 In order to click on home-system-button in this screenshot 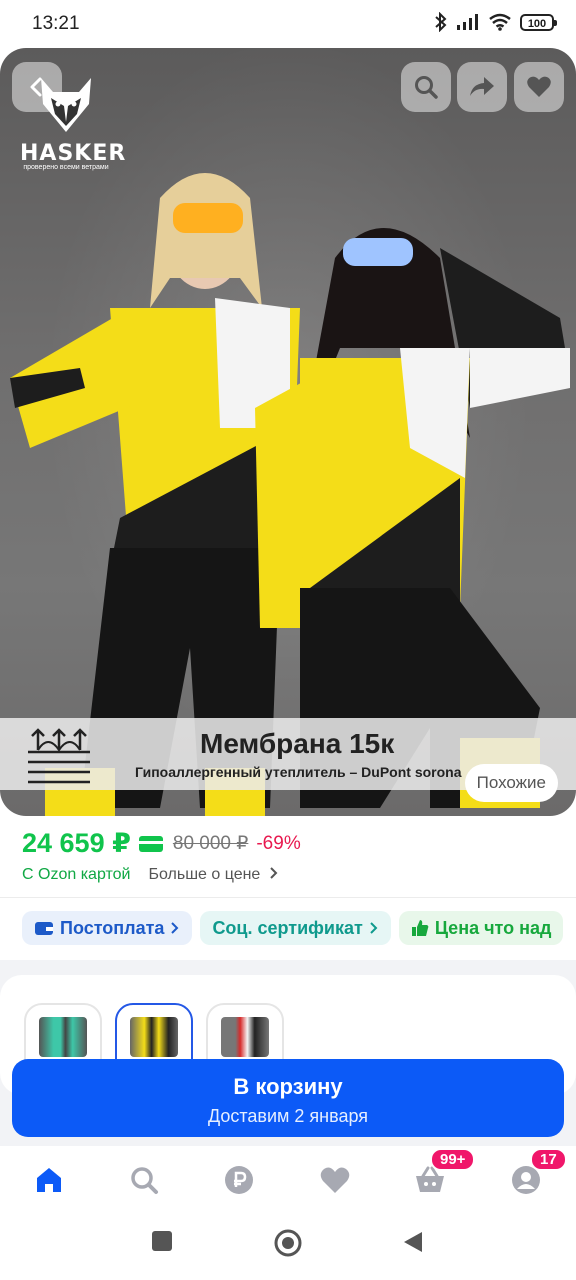, I will do `click(288, 1245)`.